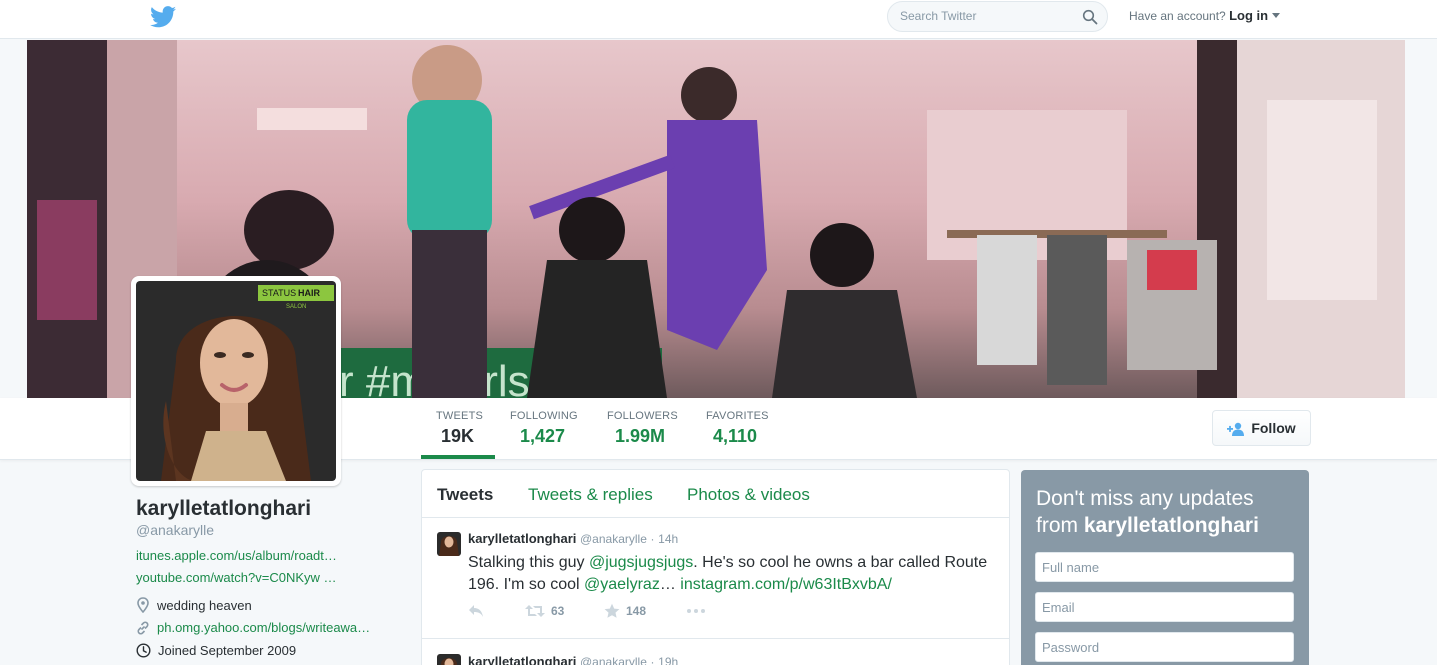  I want to click on profile-handle: @anakarylle, so click(175, 530).